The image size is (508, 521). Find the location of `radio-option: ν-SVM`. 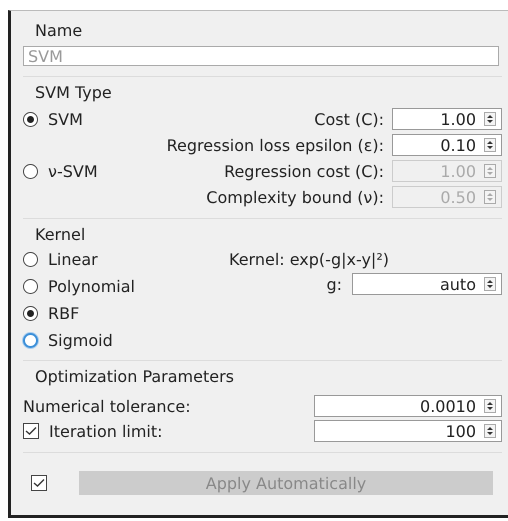

radio-option: ν-SVM is located at coordinates (60, 171).